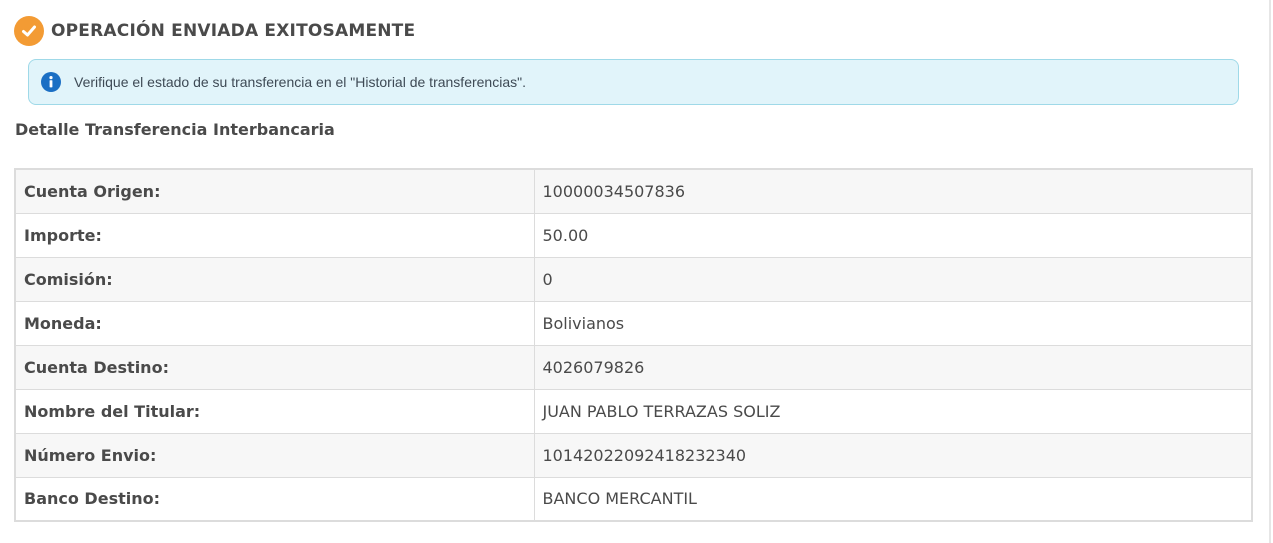 This screenshot has height=543, width=1273. I want to click on row-label: Moneda:, so click(275, 323).